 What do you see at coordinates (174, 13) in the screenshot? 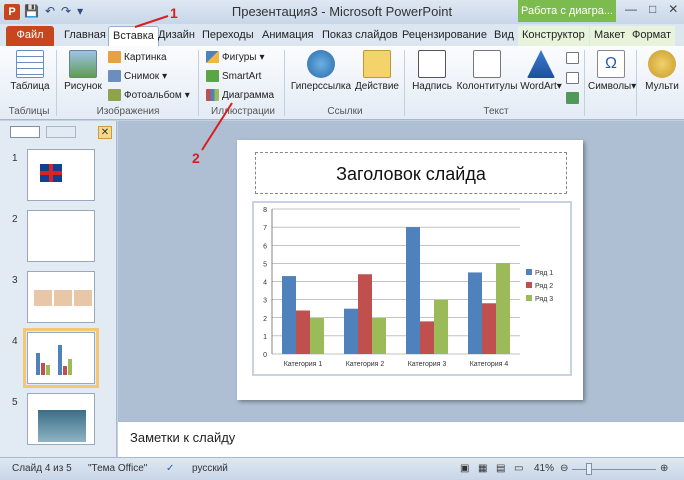
I see `annotation-label-1: 1` at bounding box center [174, 13].